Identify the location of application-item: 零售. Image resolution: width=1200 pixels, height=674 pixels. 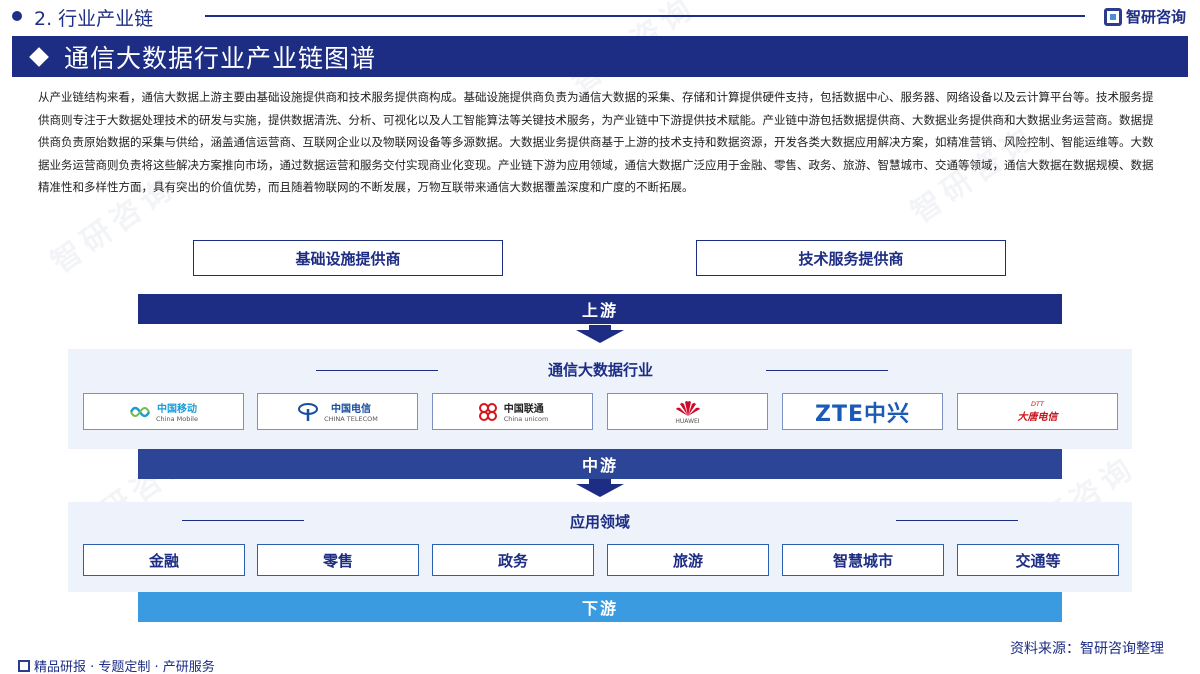
(338, 560).